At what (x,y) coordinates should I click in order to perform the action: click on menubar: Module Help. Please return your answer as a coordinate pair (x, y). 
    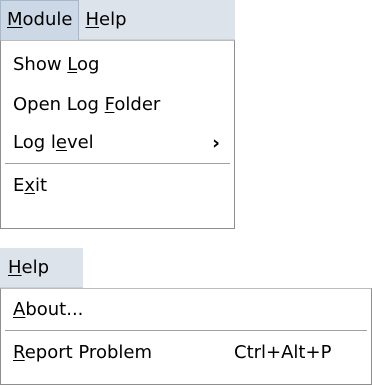
    Looking at the image, I should click on (117, 20).